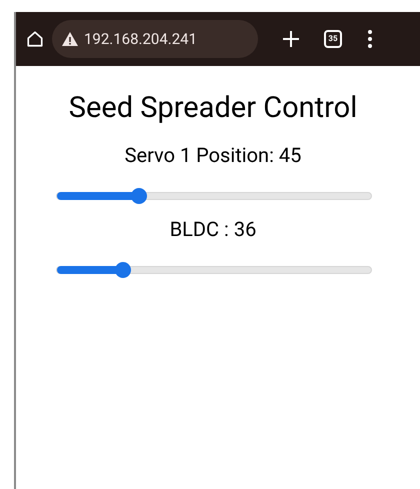 The width and height of the screenshot is (420, 489). Describe the element at coordinates (141, 39) in the screenshot. I see `url-text: 192.168.204.241` at that location.